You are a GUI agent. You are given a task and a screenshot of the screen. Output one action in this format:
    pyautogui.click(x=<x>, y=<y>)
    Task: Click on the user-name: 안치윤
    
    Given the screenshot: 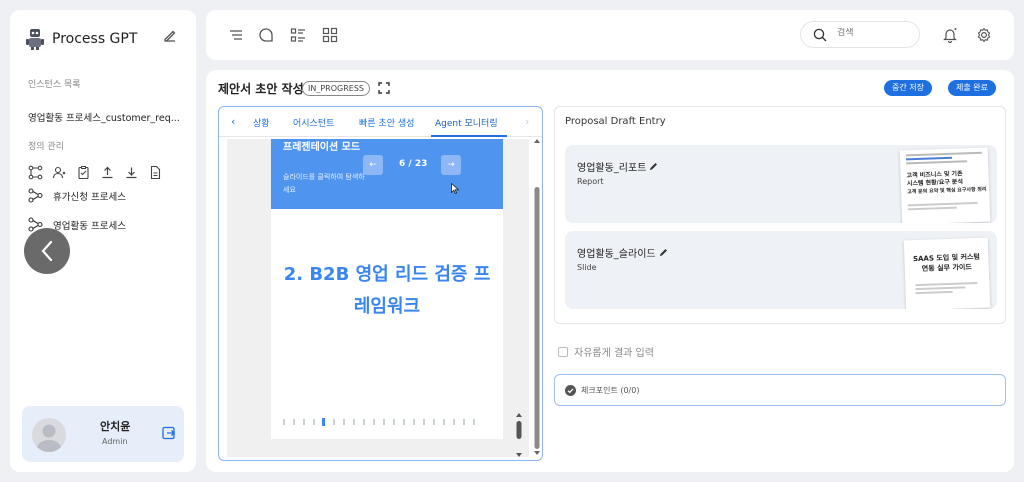 What is the action you would take?
    pyautogui.click(x=115, y=426)
    